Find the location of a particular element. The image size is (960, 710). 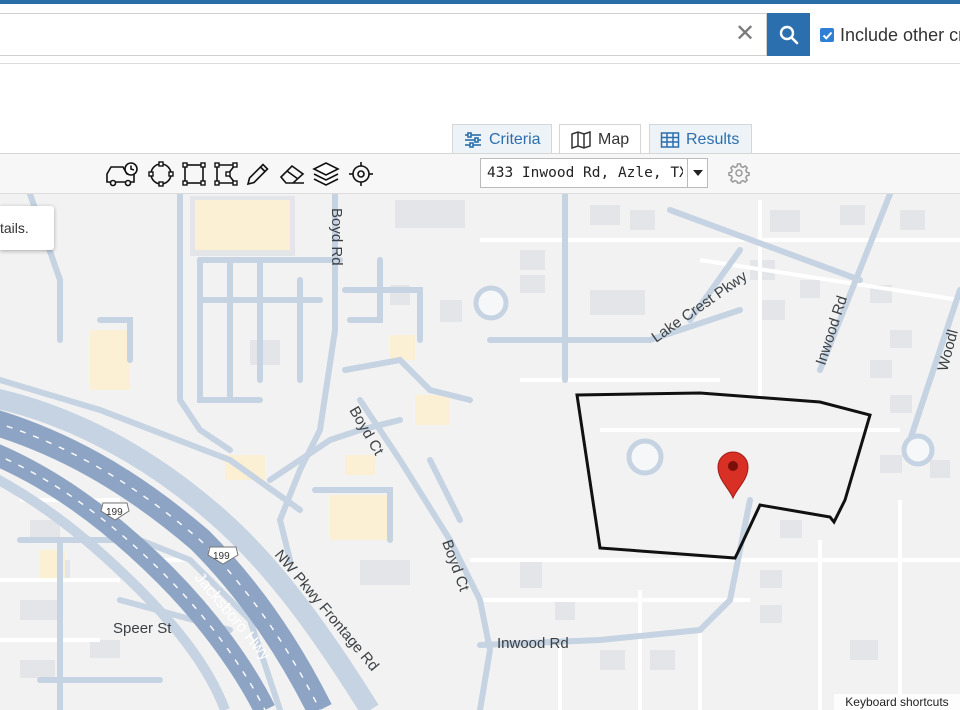

map-tooltip: tails. is located at coordinates (27, 228).